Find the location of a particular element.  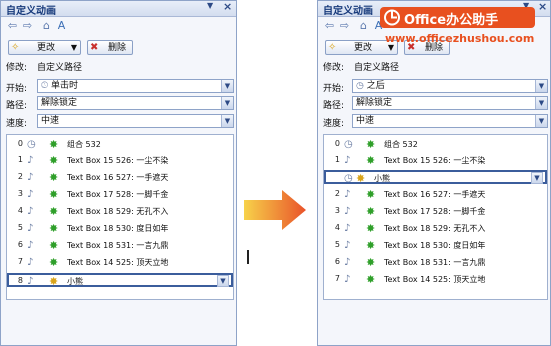

pane-titlebar: 自定义动画 ▼ × is located at coordinates (118, 8).